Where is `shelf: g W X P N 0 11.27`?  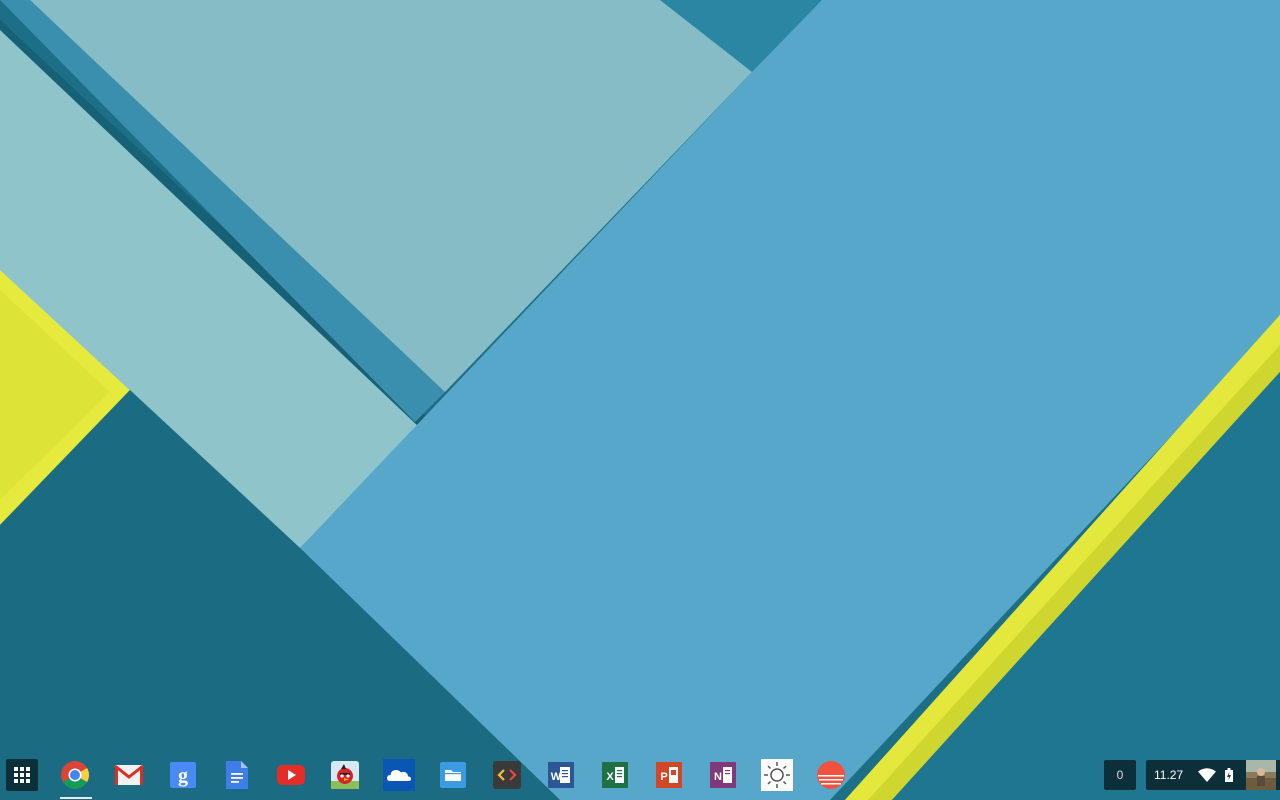 shelf: g W X P N 0 11.27 is located at coordinates (640, 776).